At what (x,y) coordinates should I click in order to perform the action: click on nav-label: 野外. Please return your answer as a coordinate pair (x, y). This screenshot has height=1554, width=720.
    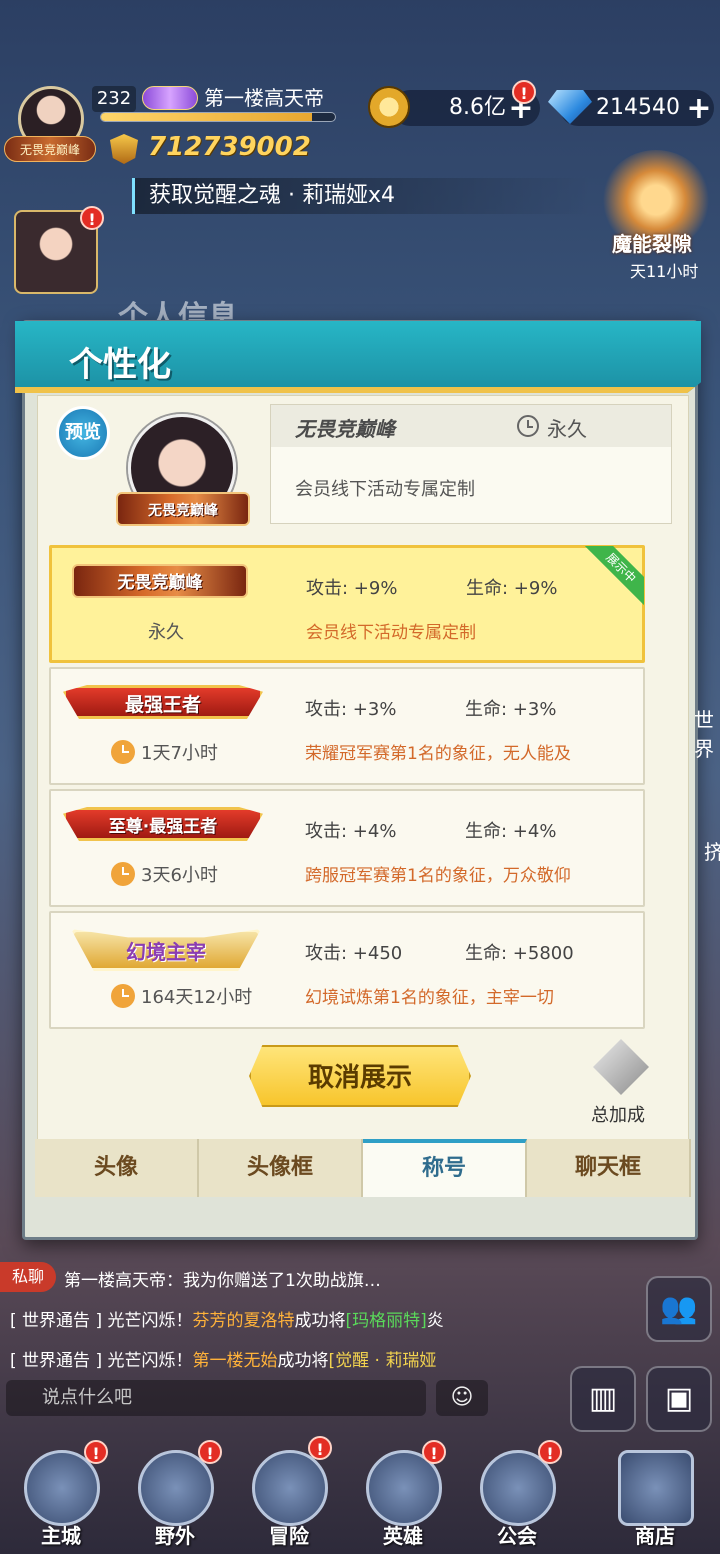
    Looking at the image, I should click on (175, 1536).